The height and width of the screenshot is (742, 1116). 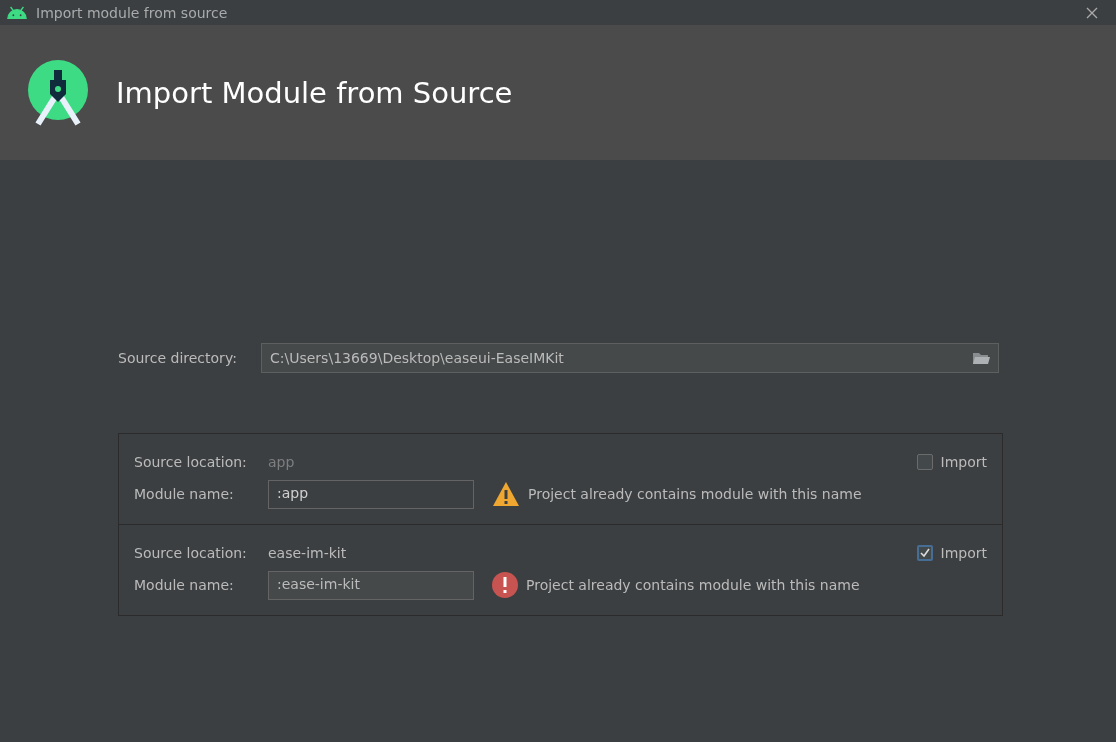 I want to click on source-directory-field: C:\Users\13669\Desktop\easeui-EaseIMKit, so click(x=630, y=358).